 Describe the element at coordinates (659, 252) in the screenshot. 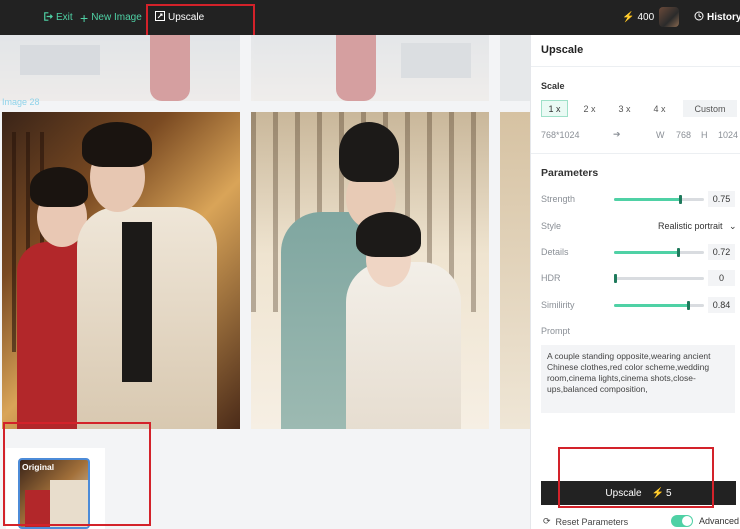

I see `details-slider` at that location.